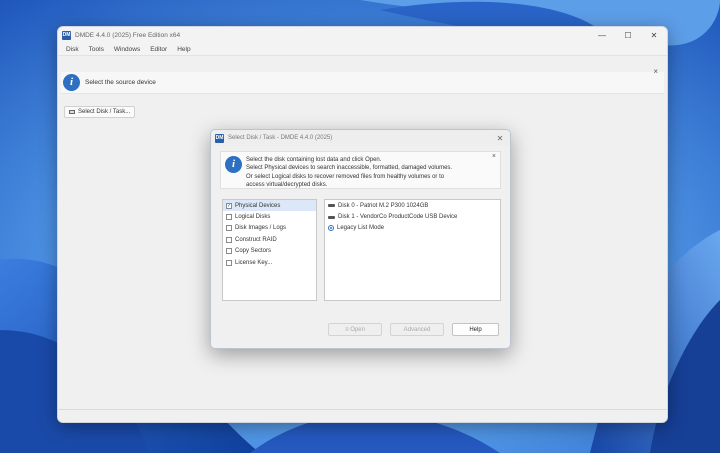 The width and height of the screenshot is (720, 453). I want to click on dialog-close-button: ✕, so click(500, 138).